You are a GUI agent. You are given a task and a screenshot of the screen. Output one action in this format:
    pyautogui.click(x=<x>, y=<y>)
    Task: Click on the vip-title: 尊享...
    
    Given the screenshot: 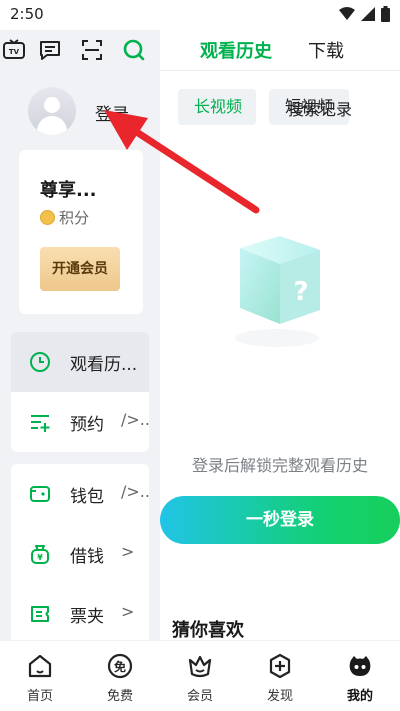 What is the action you would take?
    pyautogui.click(x=68, y=190)
    